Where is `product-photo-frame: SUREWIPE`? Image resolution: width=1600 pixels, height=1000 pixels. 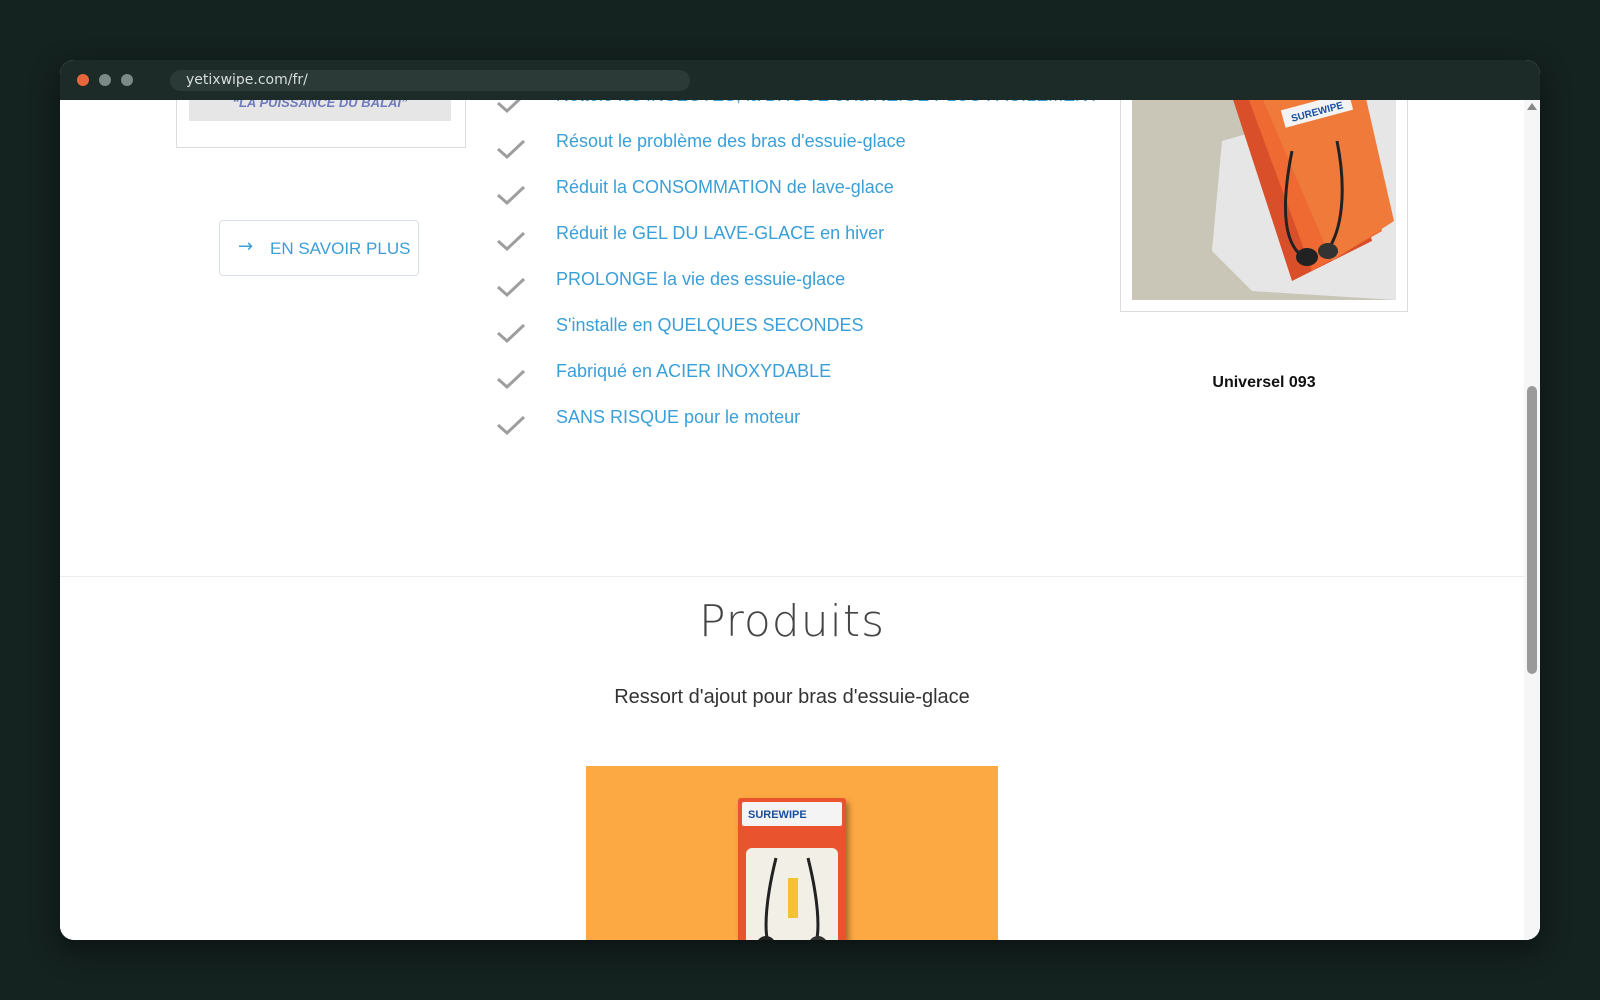
product-photo-frame: SUREWIPE is located at coordinates (1264, 206).